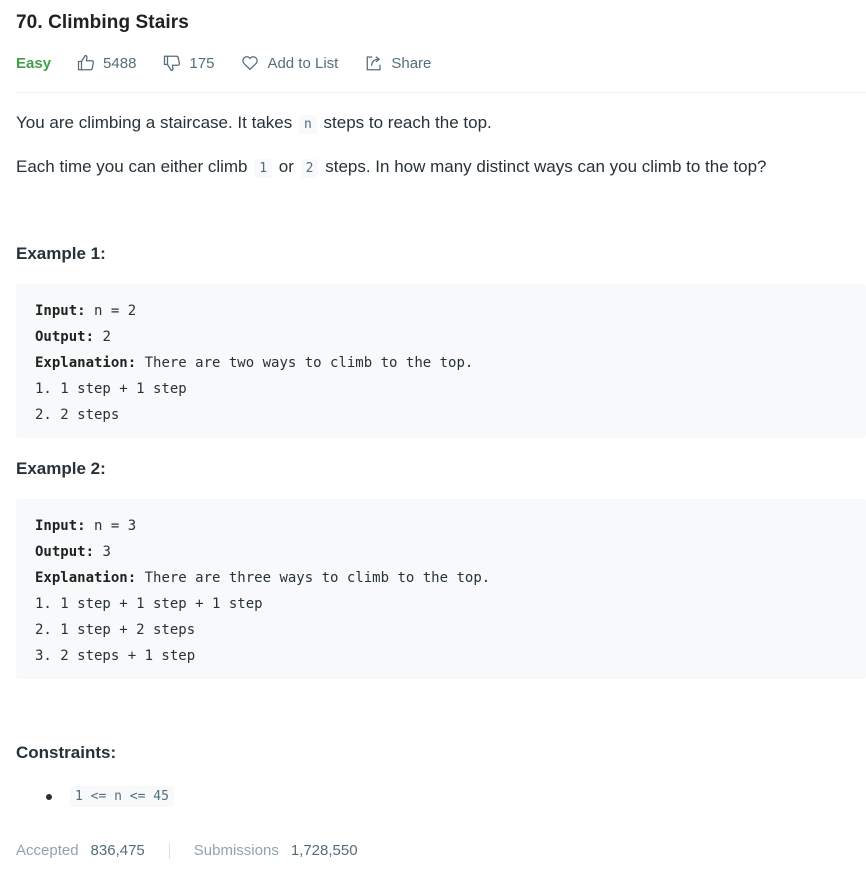  Describe the element at coordinates (263, 168) in the screenshot. I see `inline-code-1: 1` at that location.